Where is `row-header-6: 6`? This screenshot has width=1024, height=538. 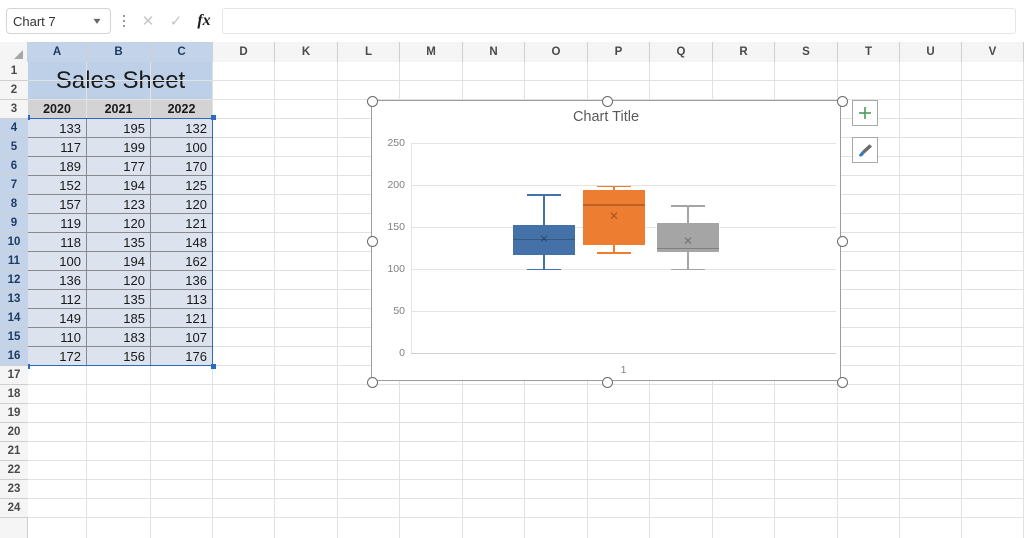 row-header-6: 6 is located at coordinates (14, 166).